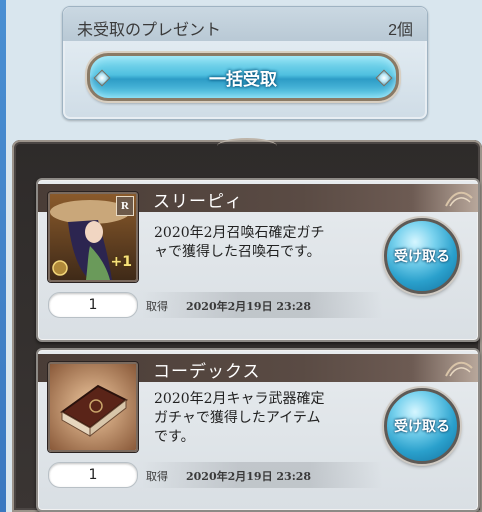 This screenshot has height=512, width=482. Describe the element at coordinates (174, 437) in the screenshot. I see `description-line: です。` at that location.